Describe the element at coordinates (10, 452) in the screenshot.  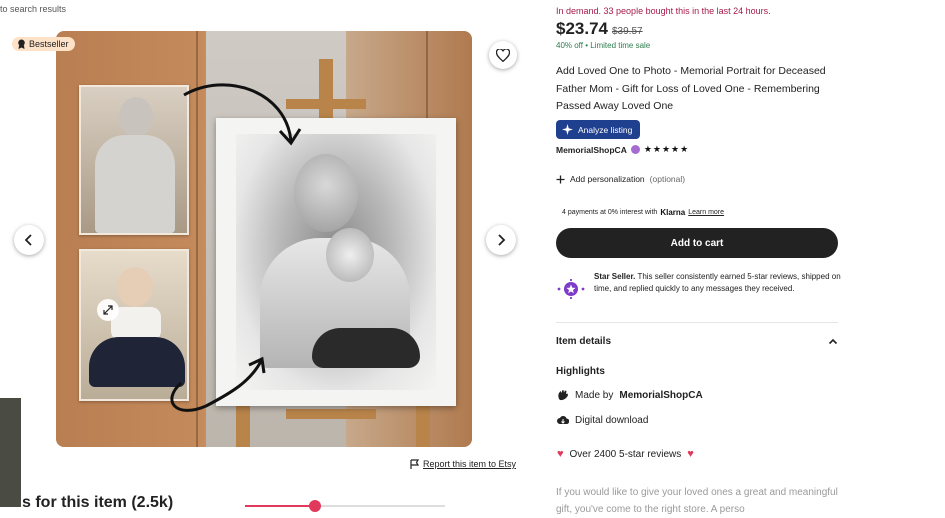
I see `video-thumbnail-edge` at that location.